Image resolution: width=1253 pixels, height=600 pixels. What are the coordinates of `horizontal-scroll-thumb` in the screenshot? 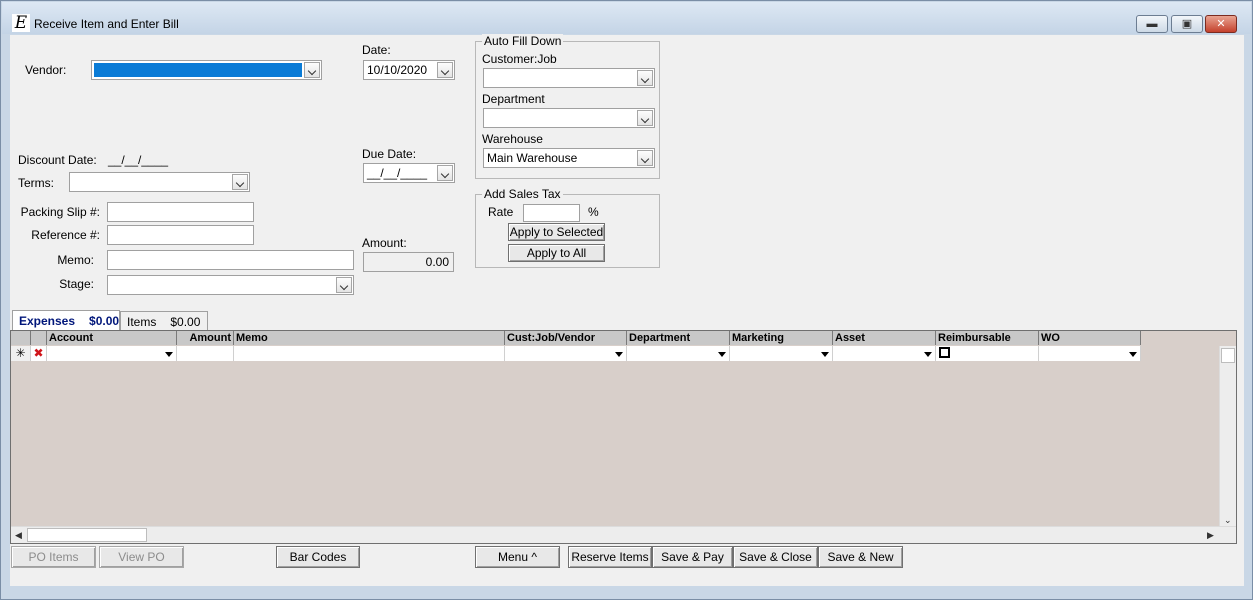 It's located at (87, 535).